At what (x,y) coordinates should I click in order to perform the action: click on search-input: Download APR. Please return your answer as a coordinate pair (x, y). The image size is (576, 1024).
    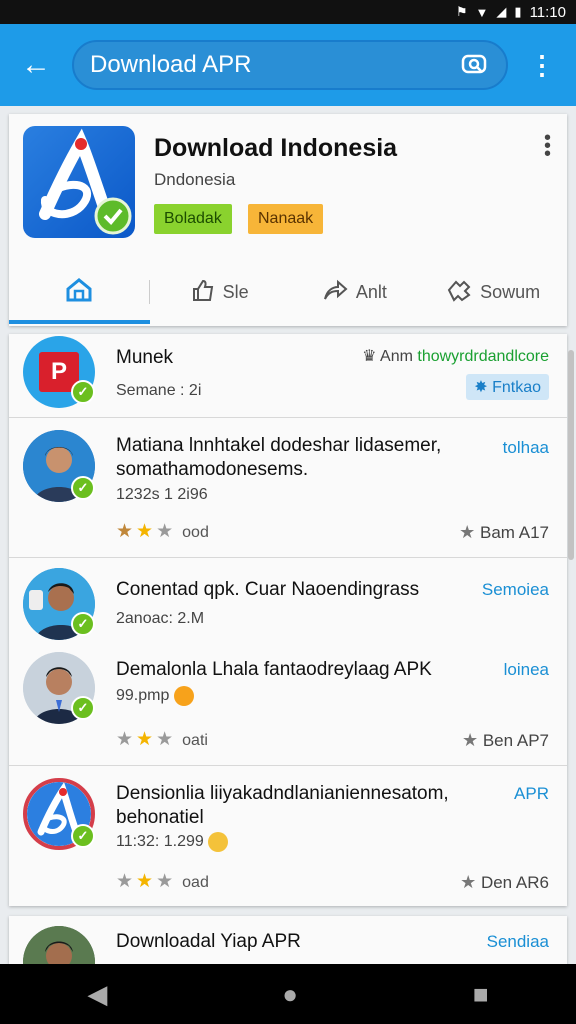
    Looking at the image, I should click on (290, 65).